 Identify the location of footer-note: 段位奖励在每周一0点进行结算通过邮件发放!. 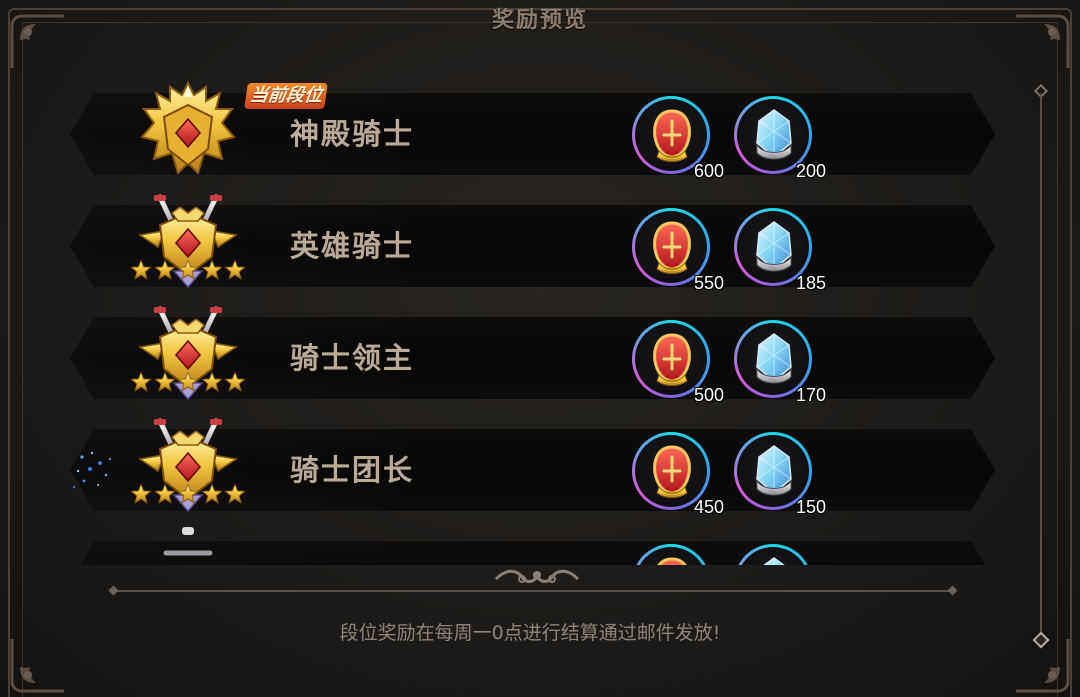
(530, 633).